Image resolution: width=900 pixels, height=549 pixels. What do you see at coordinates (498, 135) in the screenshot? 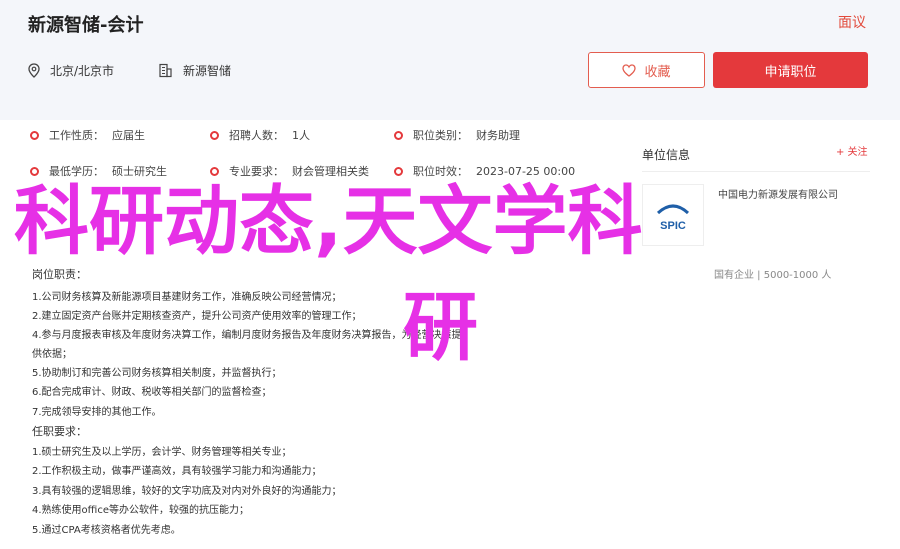
I see `attr-value: 财务助理` at bounding box center [498, 135].